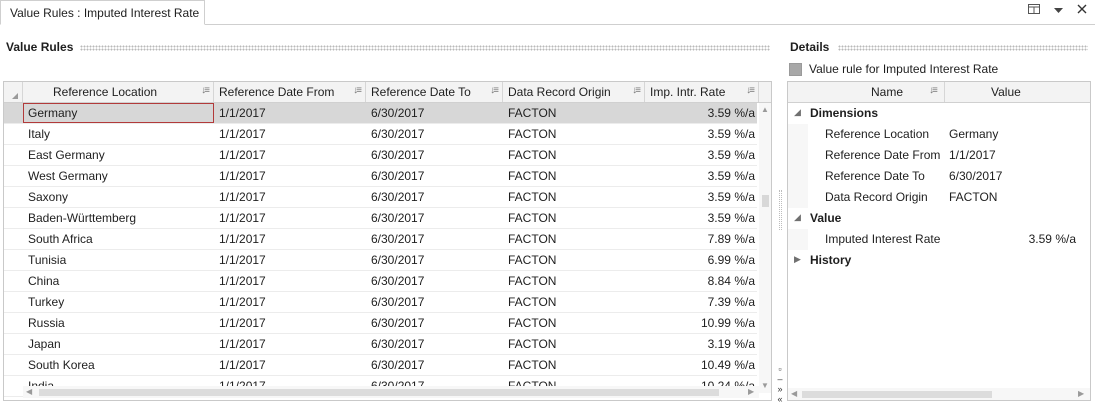 This screenshot has width=1095, height=405. I want to click on table-row: China 1/1/2017 6/30/2017 FACTON 8.84 %/a, so click(380, 281).